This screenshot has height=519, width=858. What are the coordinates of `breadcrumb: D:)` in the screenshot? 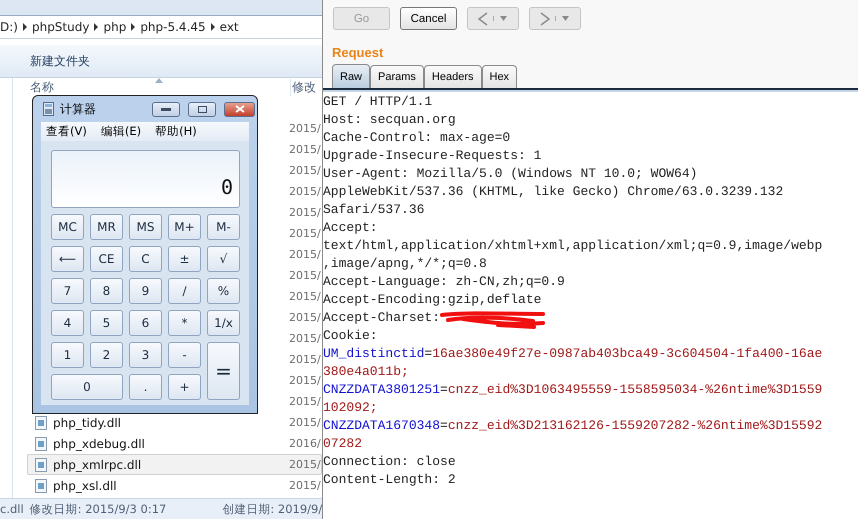 It's located at (9, 27).